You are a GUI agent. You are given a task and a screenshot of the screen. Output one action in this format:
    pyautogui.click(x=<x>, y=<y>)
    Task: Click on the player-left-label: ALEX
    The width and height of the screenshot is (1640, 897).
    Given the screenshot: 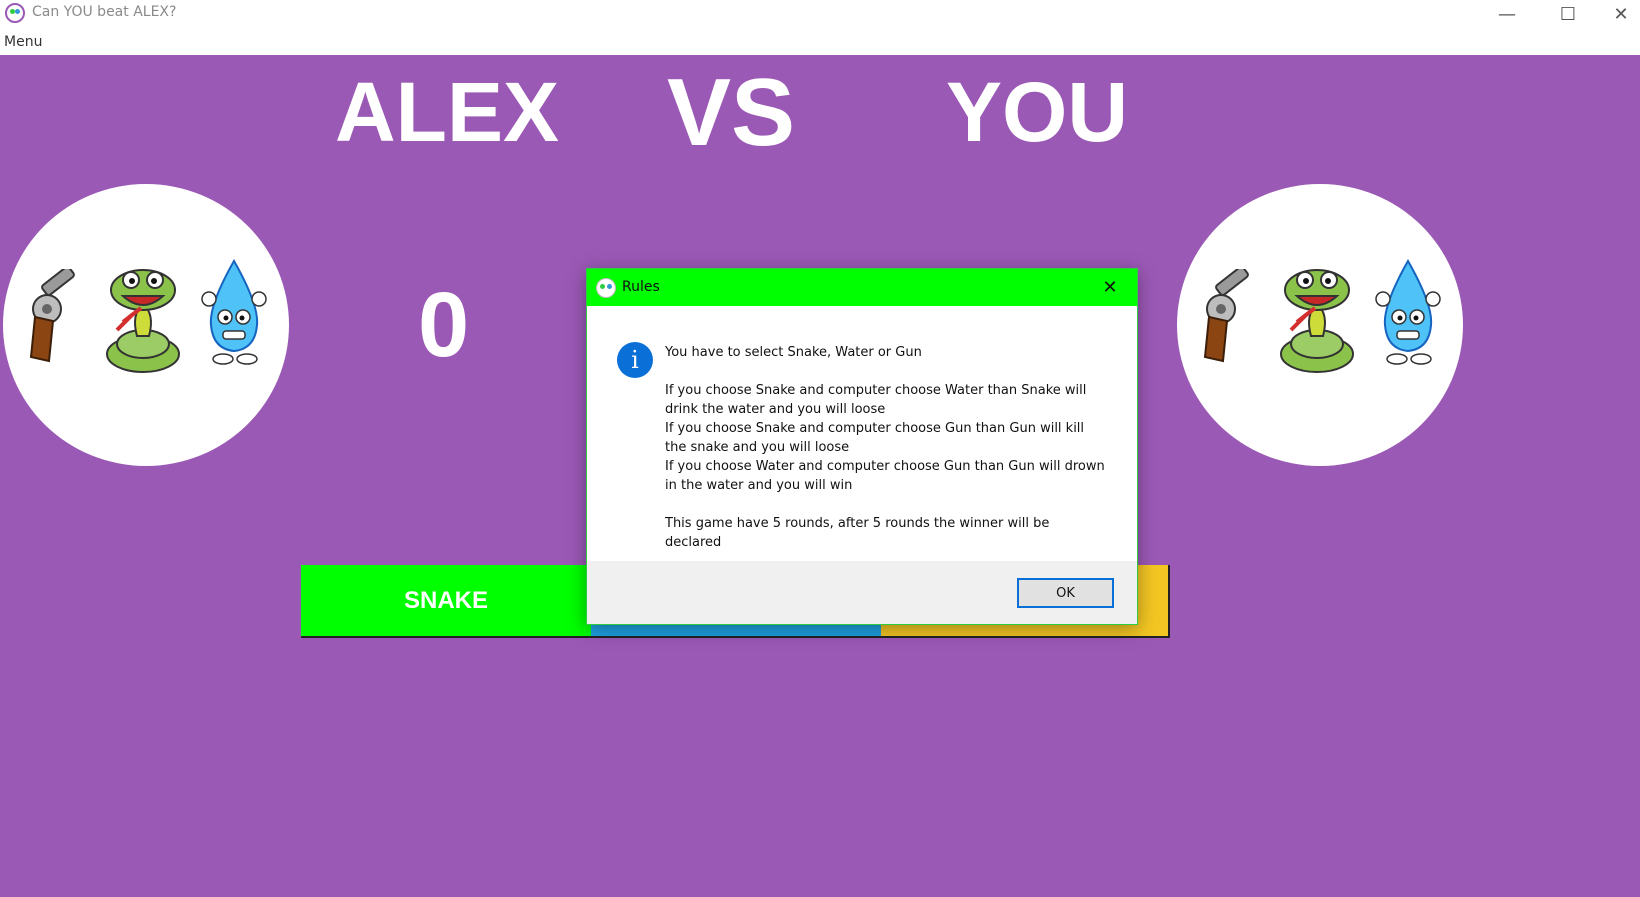 What is the action you would take?
    pyautogui.click(x=447, y=112)
    